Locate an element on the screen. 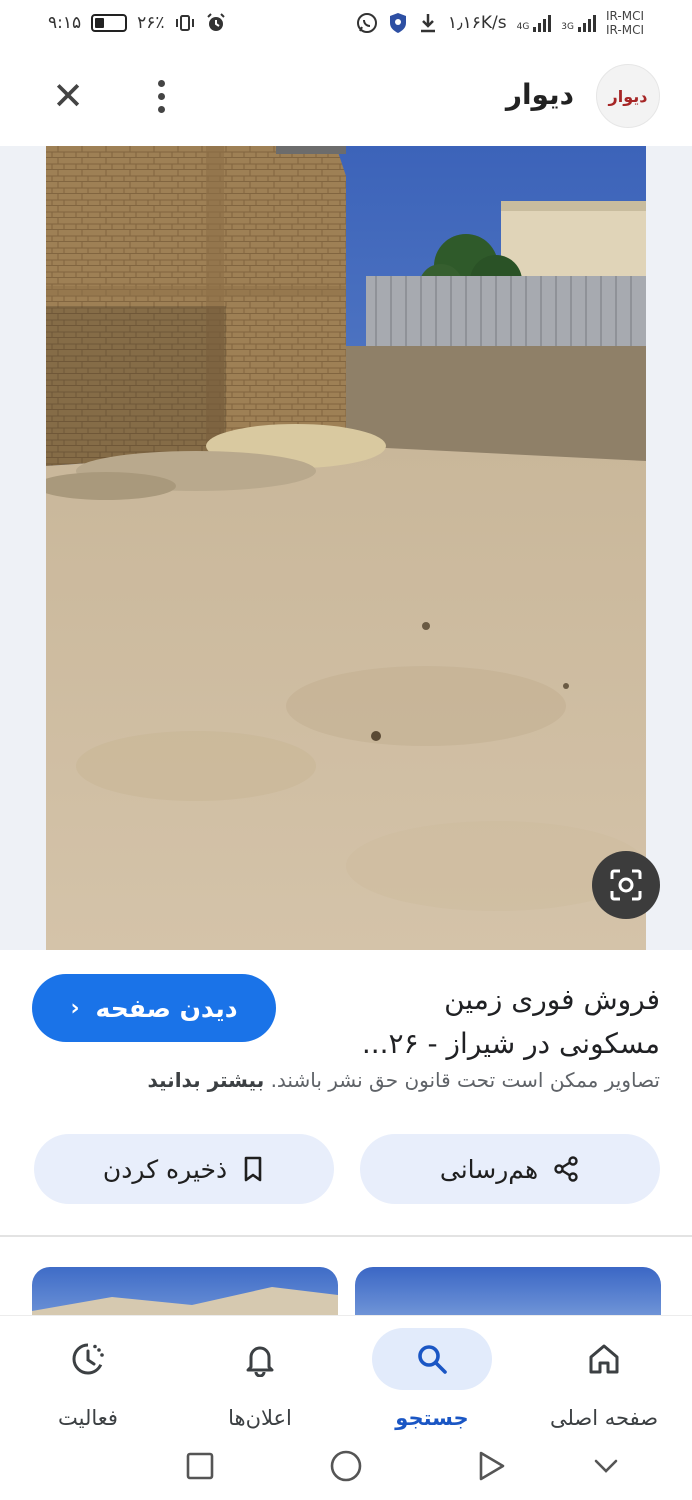 The height and width of the screenshot is (1500, 692). bottom-navigation: صفحه اصلی جستجو اعلان‌ها فعالیت is located at coordinates (346, 1373).